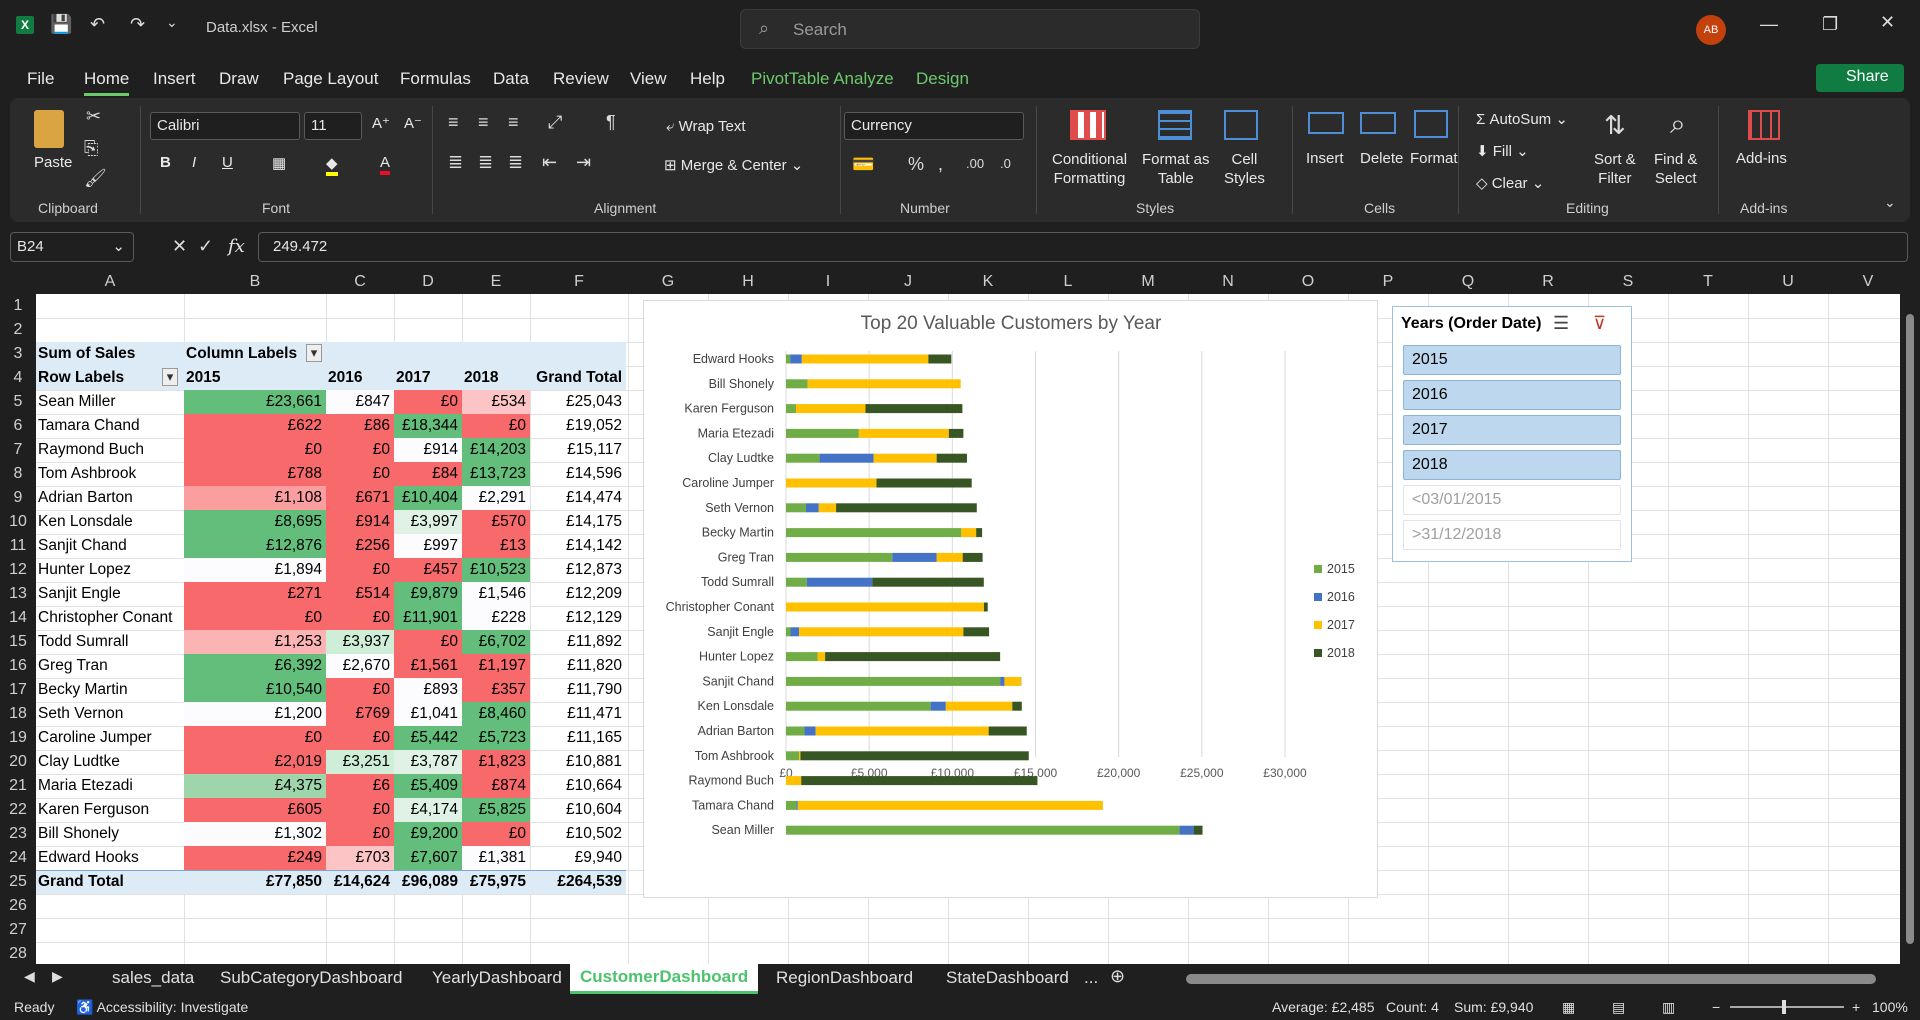 The height and width of the screenshot is (1020, 1920). Describe the element at coordinates (578, 810) in the screenshot. I see `pivot-value-cell: £10,604` at that location.